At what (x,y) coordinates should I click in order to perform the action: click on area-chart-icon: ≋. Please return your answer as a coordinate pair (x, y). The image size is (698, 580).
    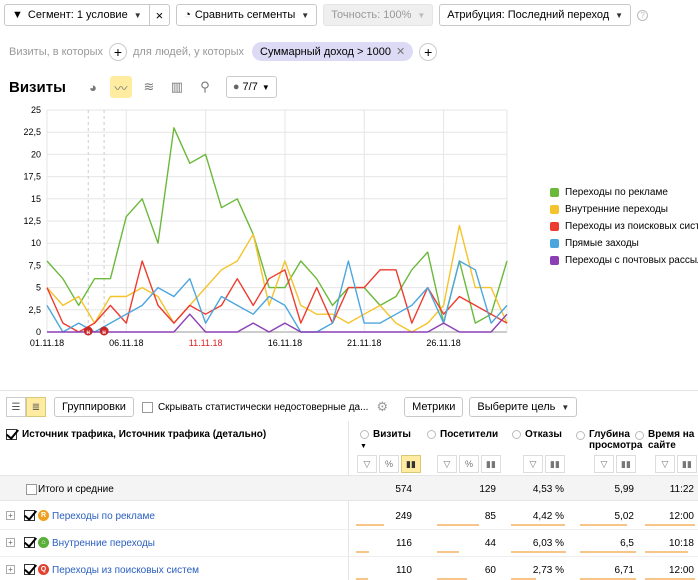
    Looking at the image, I should click on (149, 87).